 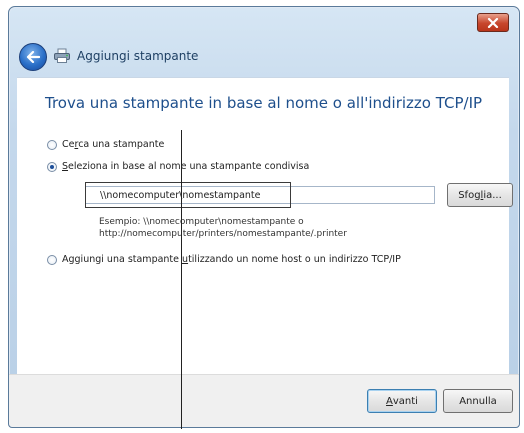 I want to click on next-button: Avanti, so click(x=402, y=401).